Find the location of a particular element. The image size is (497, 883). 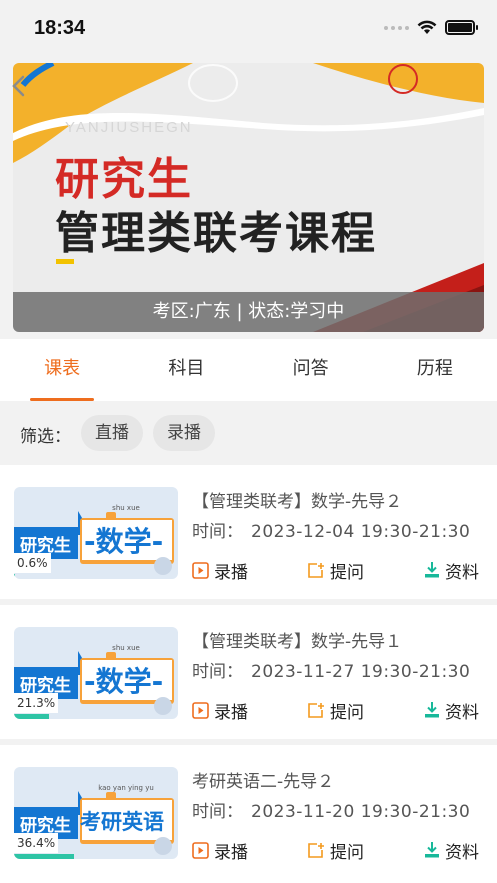

status-time: 18:34 is located at coordinates (60, 28).